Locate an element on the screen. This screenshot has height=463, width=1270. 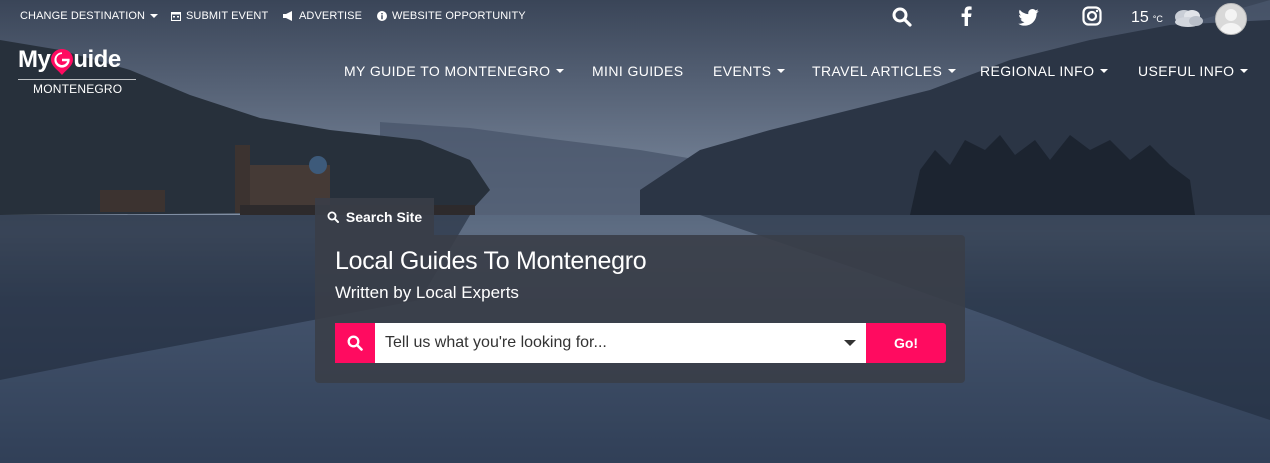
nav-item-label: TRAVEL ARTICLES is located at coordinates (877, 71).